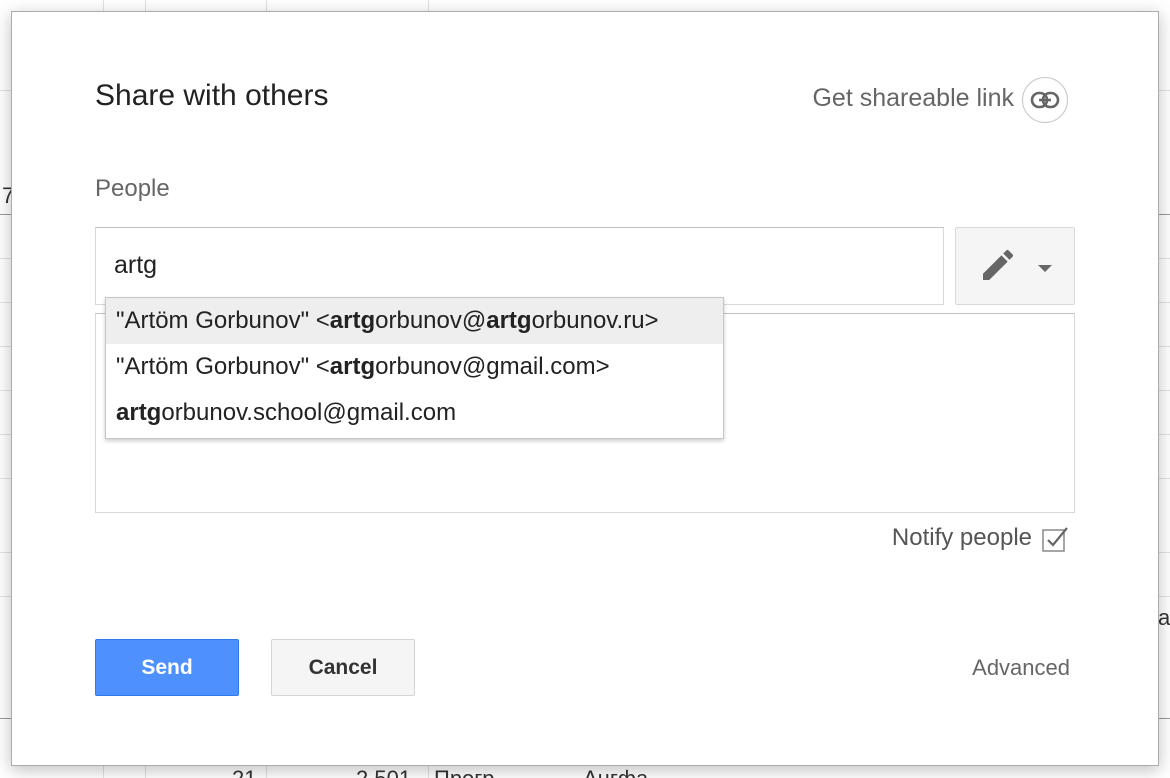  What do you see at coordinates (414, 413) in the screenshot?
I see `suggestion-item: artgorbunov.school@gmail.com` at bounding box center [414, 413].